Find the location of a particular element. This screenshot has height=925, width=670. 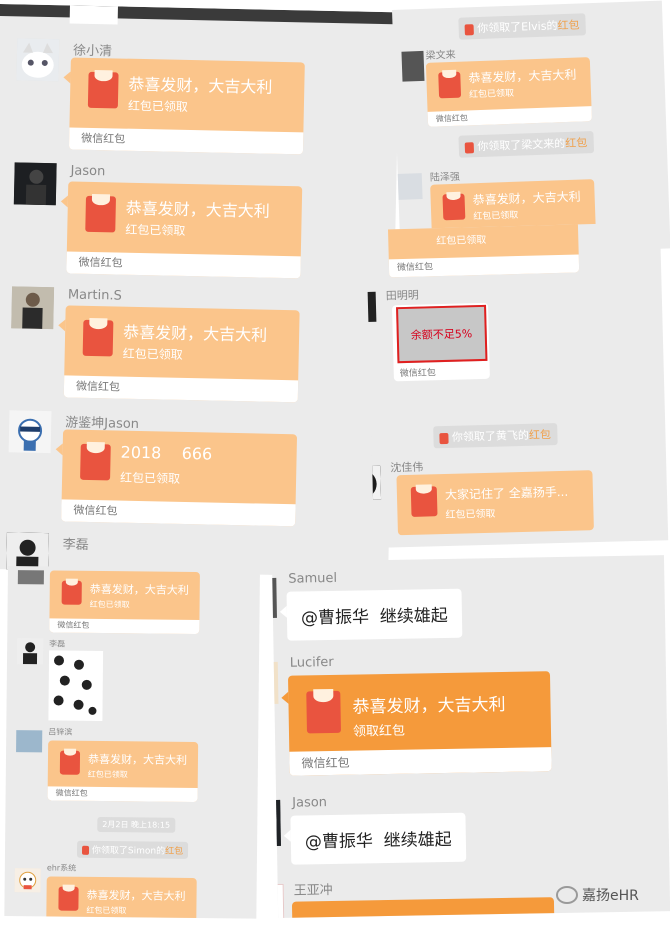

sender-name: 李磊 is located at coordinates (57, 644).